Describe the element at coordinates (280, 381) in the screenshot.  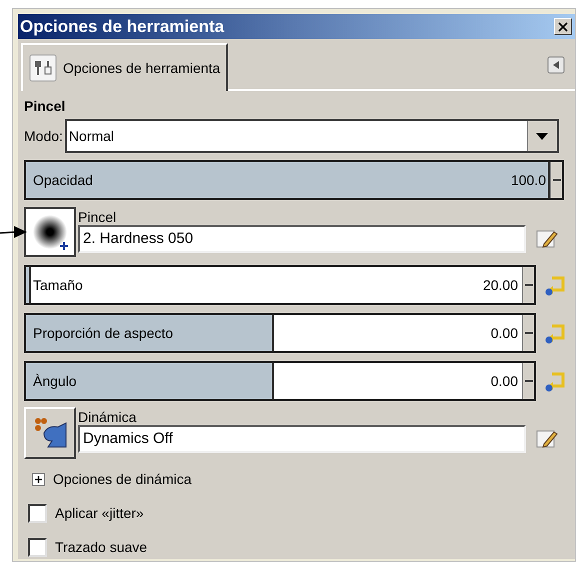
I see `slider: Àngulo 0.00` at that location.